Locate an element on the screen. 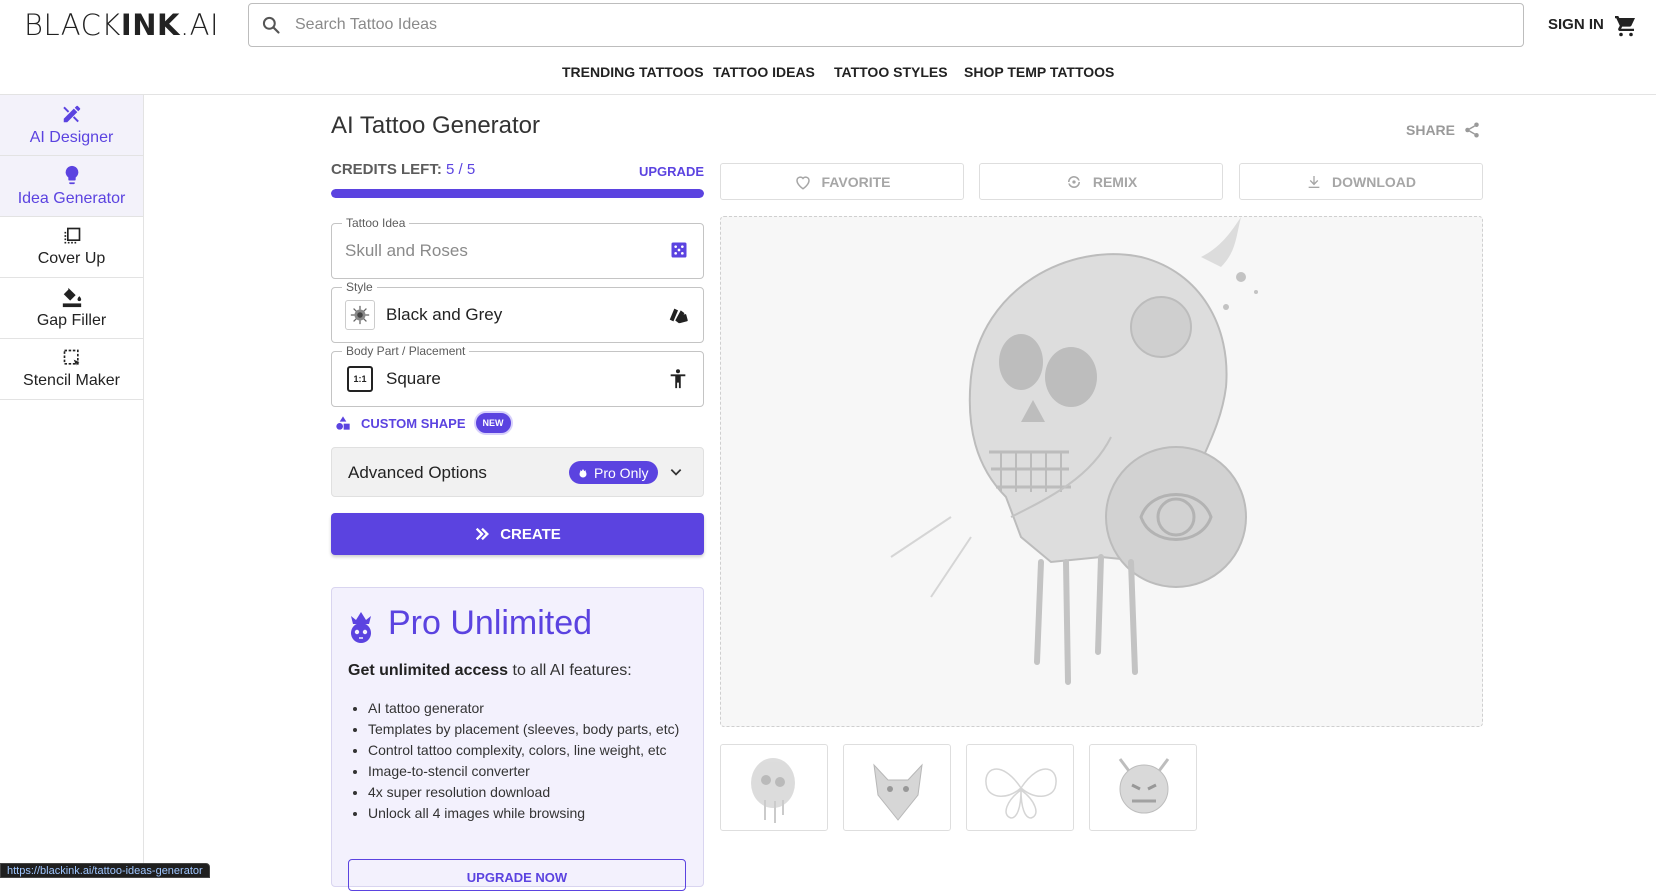  sidebar-item-cover-up: Cover Up is located at coordinates (71, 247).